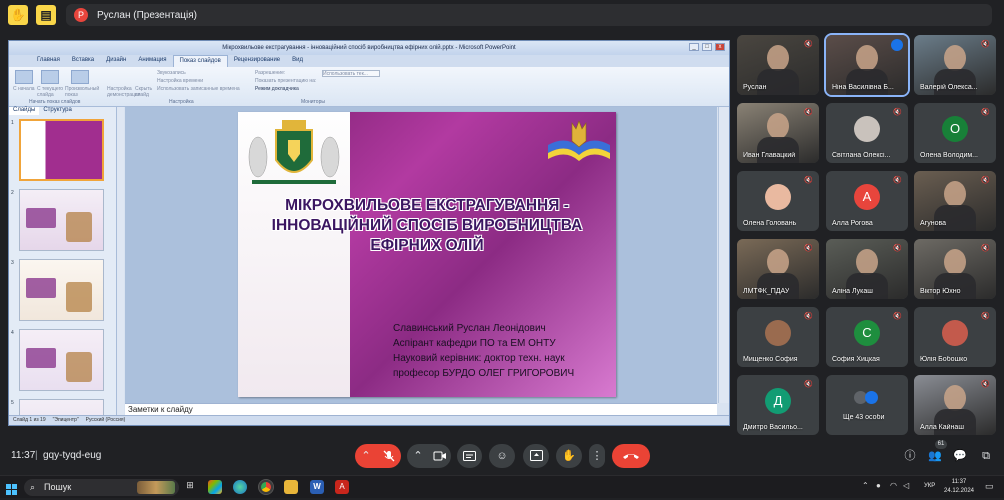 The height and width of the screenshot is (500, 1004). What do you see at coordinates (24, 77) in the screenshot?
I see `slideshow-start-icon` at bounding box center [24, 77].